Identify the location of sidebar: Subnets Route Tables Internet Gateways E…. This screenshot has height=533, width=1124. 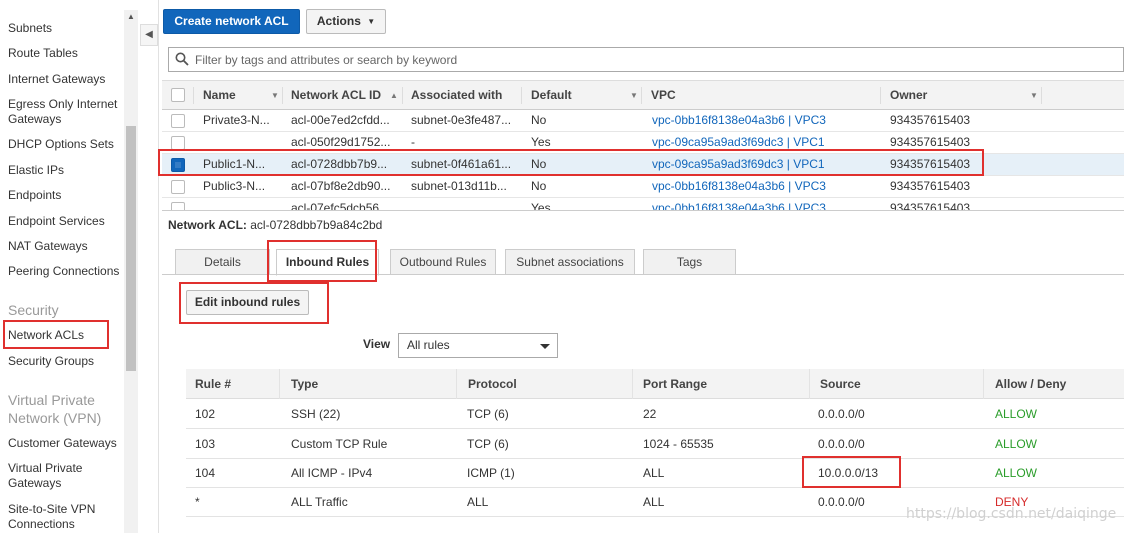
(62, 266).